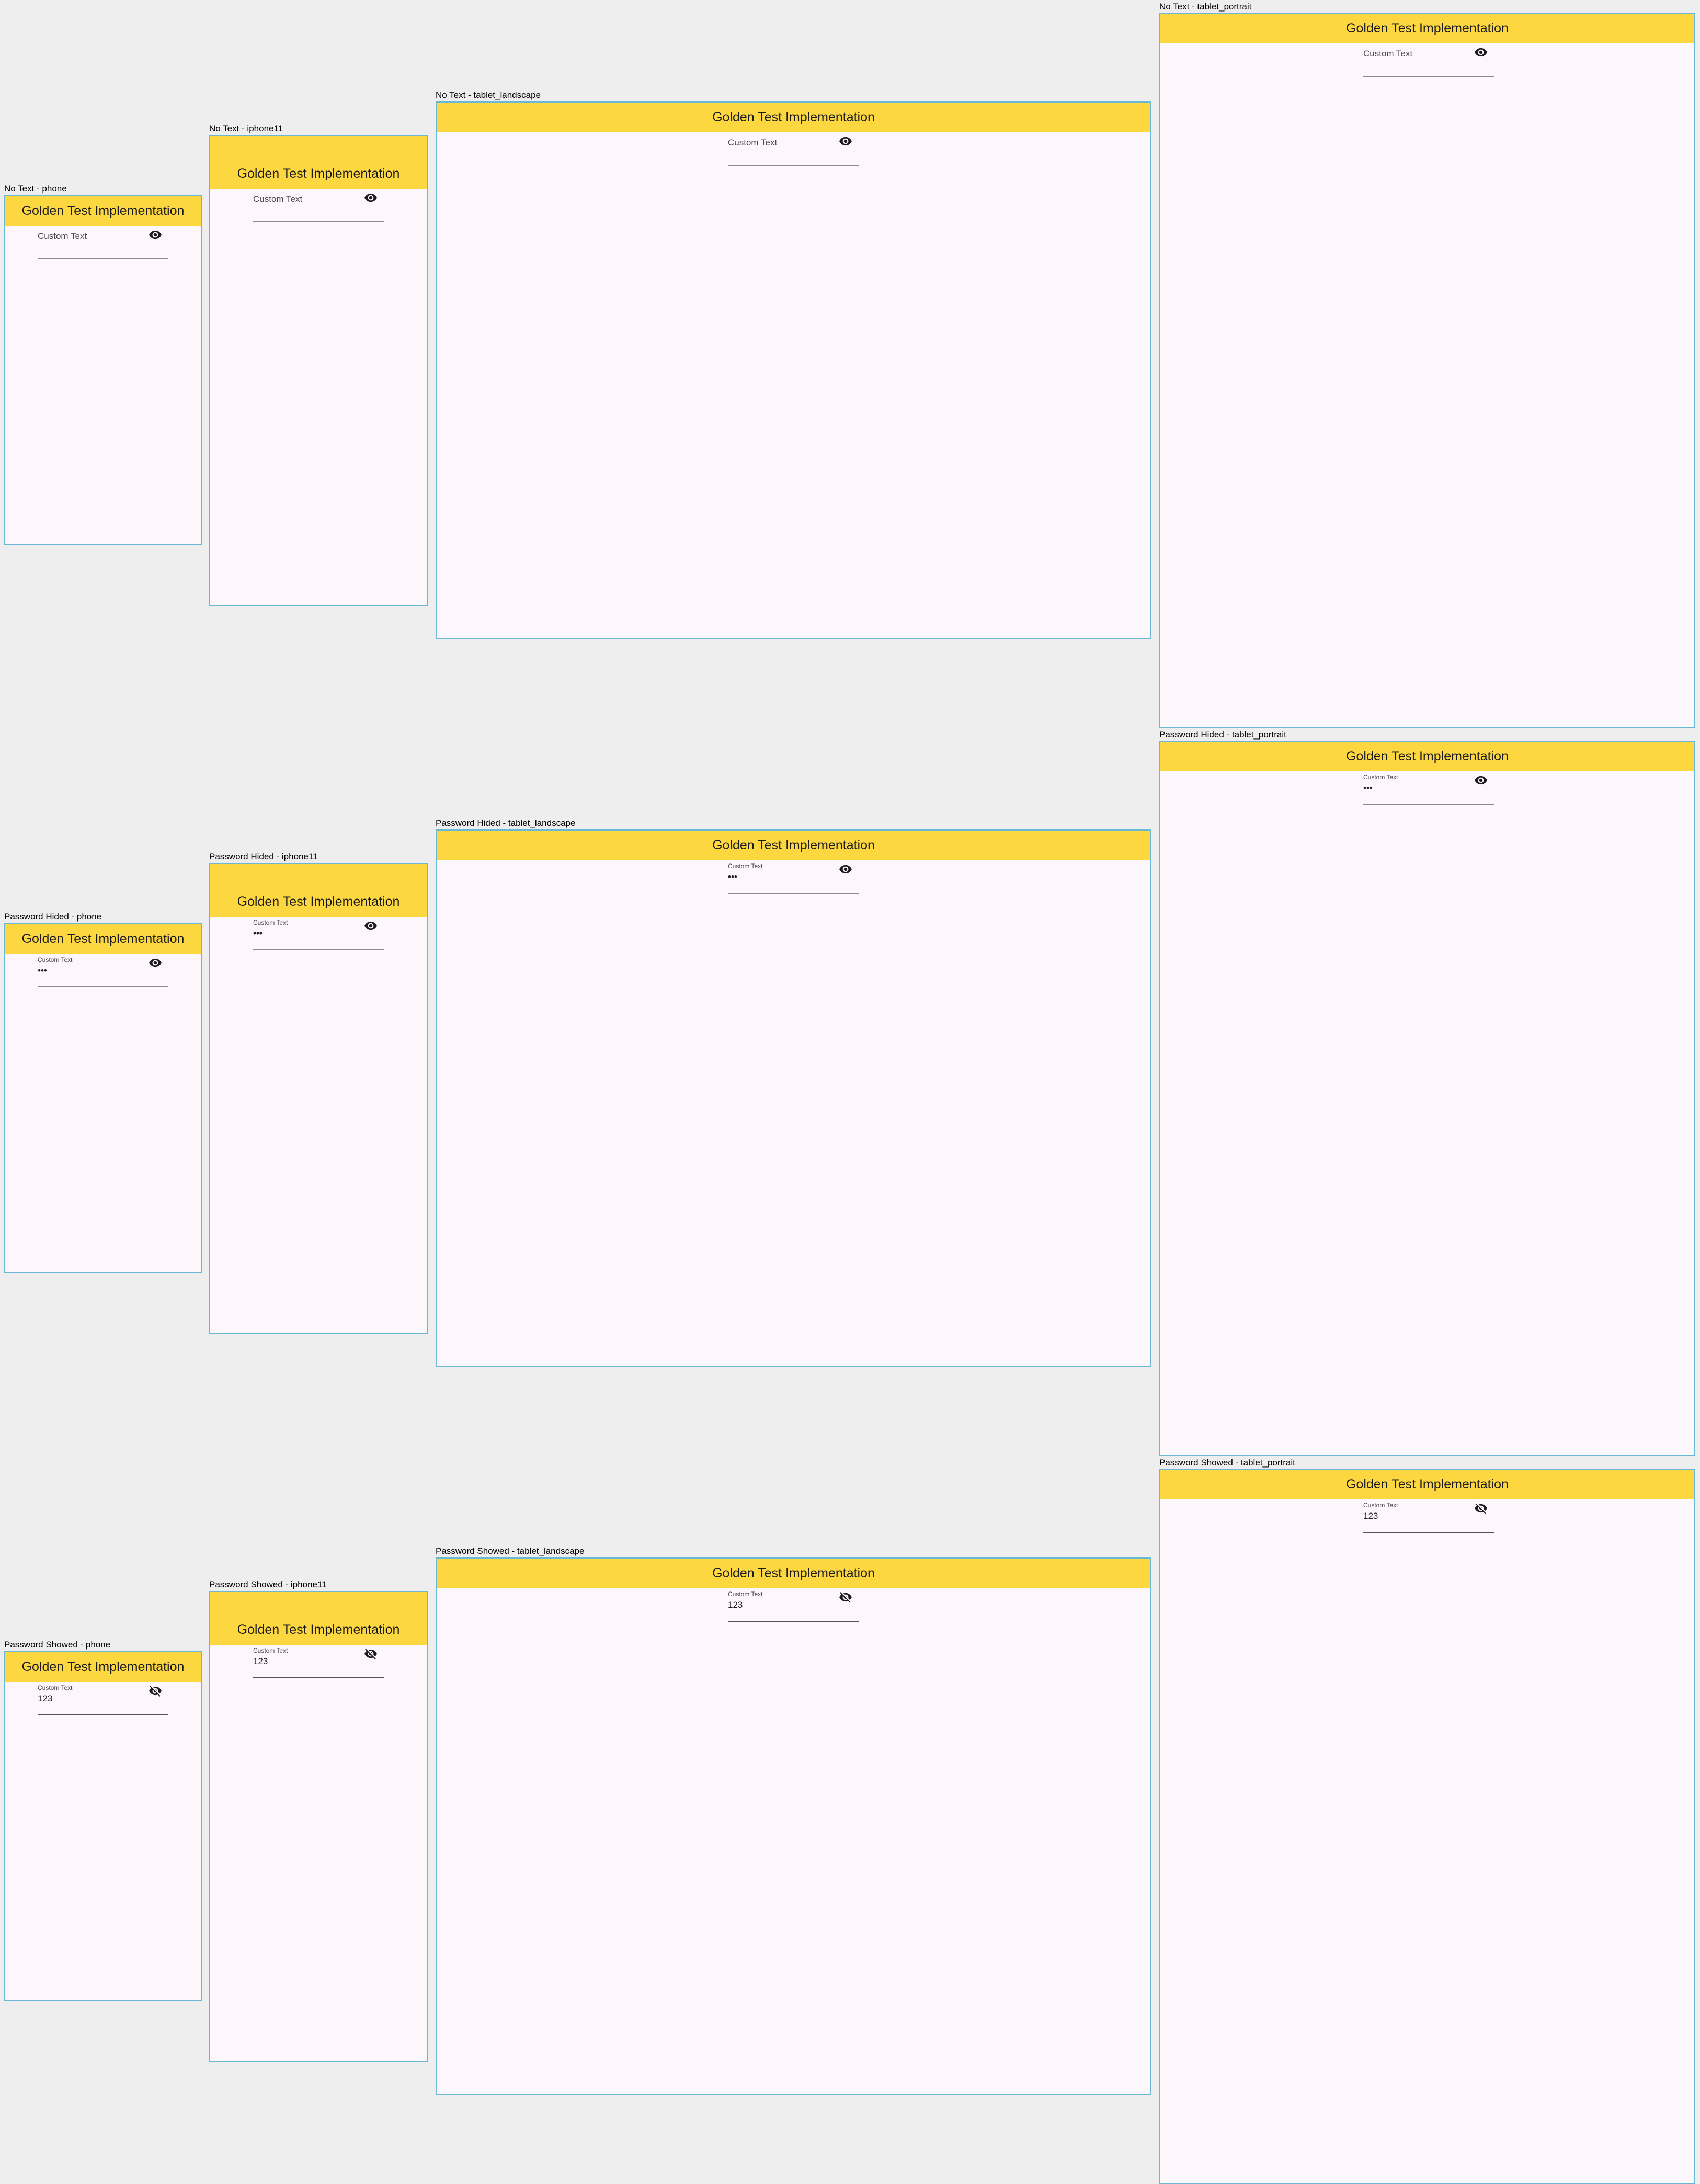 Image resolution: width=1700 pixels, height=2184 pixels. What do you see at coordinates (268, 1584) in the screenshot?
I see `device-label: Password Showed - iphone11` at bounding box center [268, 1584].